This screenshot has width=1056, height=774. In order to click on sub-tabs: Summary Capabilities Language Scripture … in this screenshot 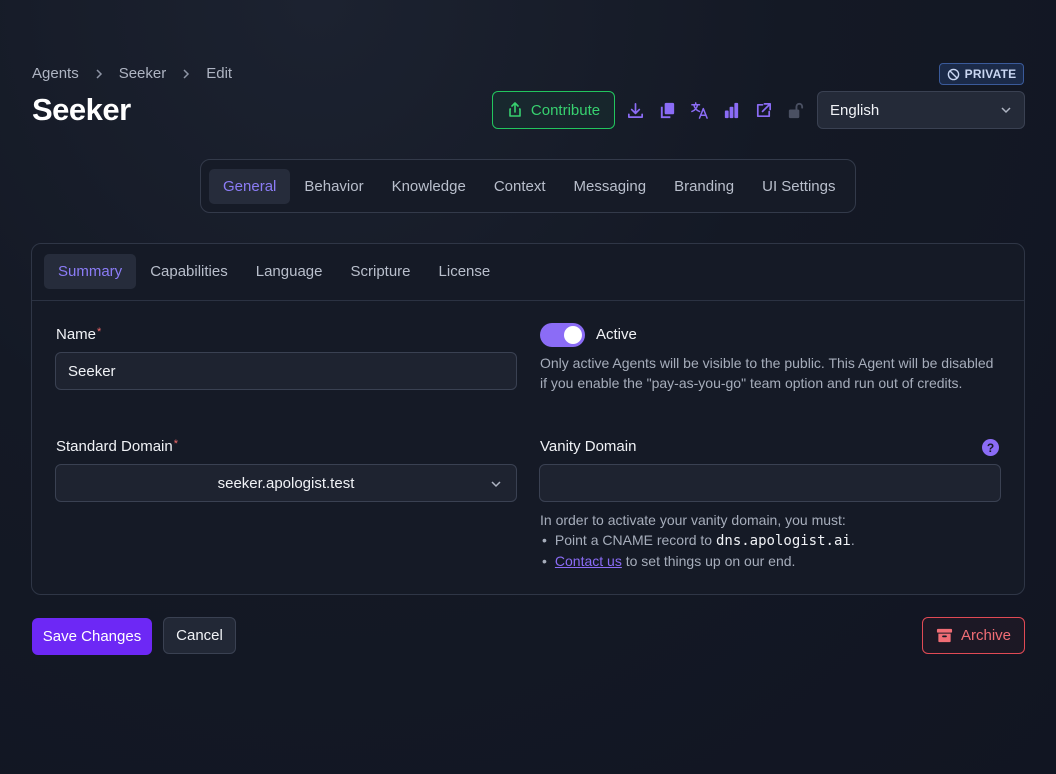, I will do `click(274, 271)`.